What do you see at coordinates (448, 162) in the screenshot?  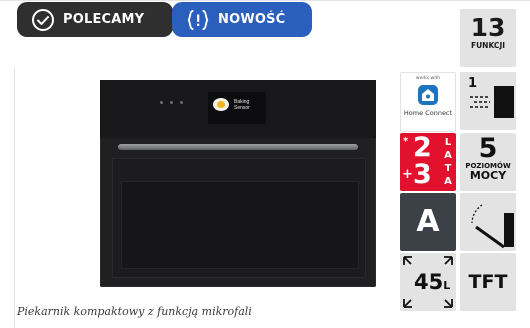 I see `warranty-label: L A T A` at bounding box center [448, 162].